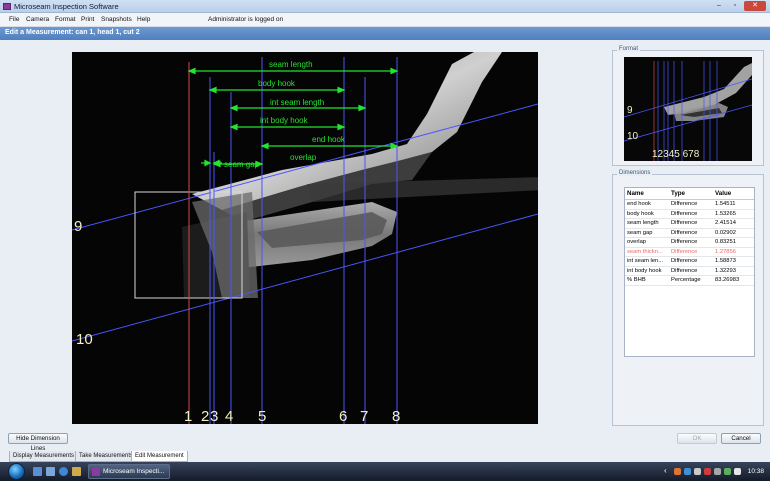 Image resolution: width=770 pixels, height=481 pixels. What do you see at coordinates (733, 252) in the screenshot?
I see `cell-value: 1.27856` at bounding box center [733, 252].